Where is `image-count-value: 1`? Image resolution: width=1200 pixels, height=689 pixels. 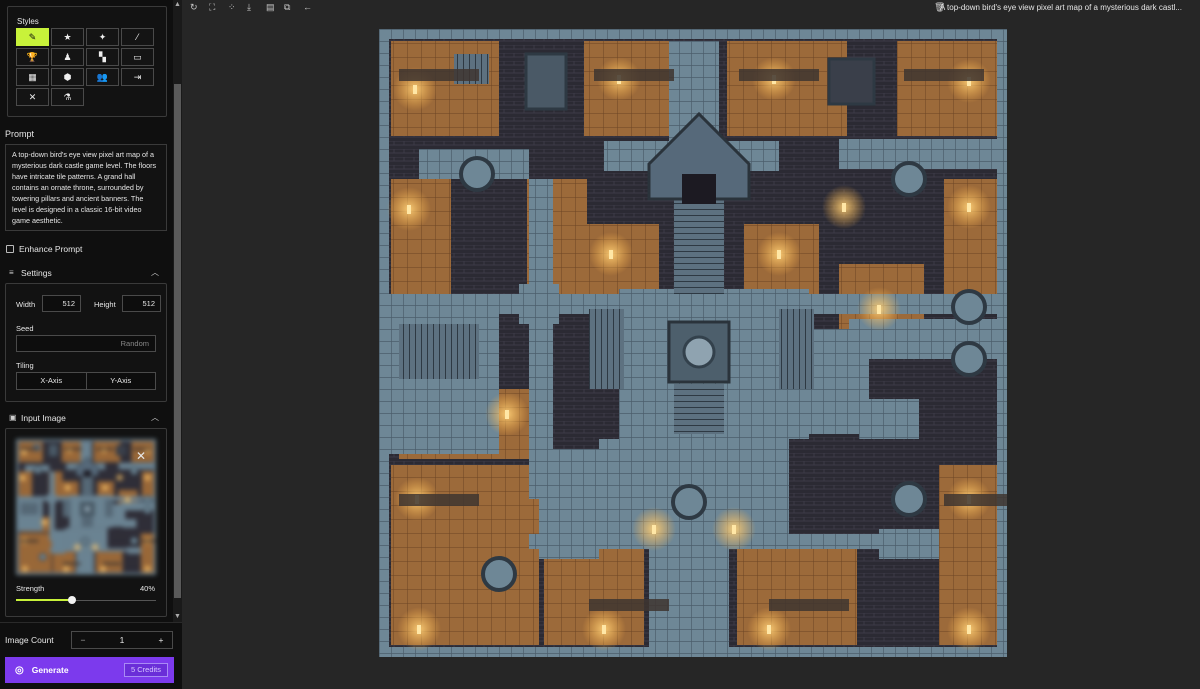
image-count-value: 1 is located at coordinates (122, 640).